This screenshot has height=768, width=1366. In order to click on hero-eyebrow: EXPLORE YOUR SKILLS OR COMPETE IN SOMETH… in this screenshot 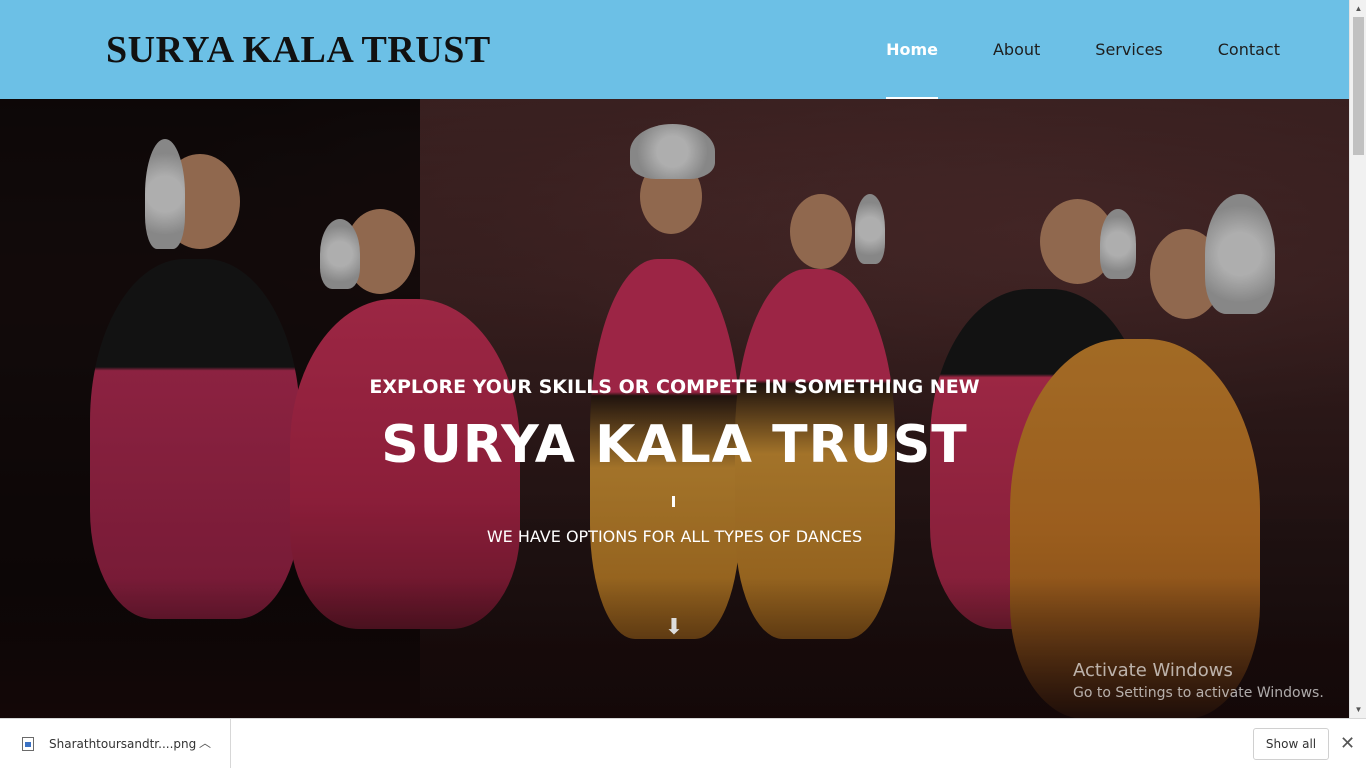, I will do `click(674, 387)`.